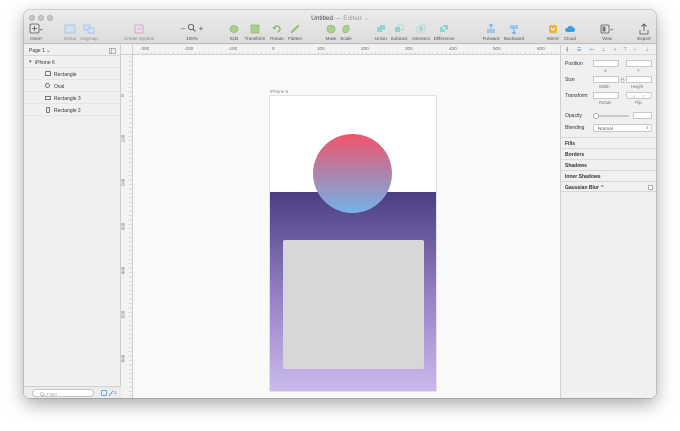 Image resolution: width=680 pixels, height=431 pixels. Describe the element at coordinates (642, 115) in the screenshot. I see `opacity-field` at that location.